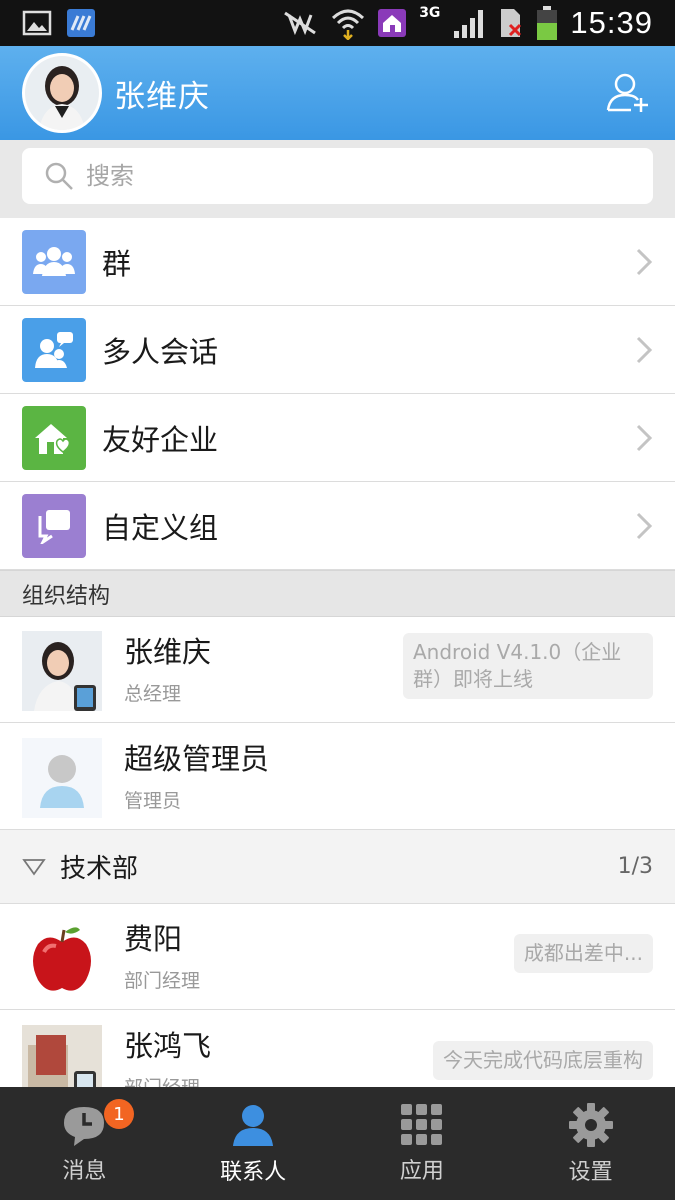 This screenshot has width=675, height=1200. What do you see at coordinates (62, 958) in the screenshot?
I see `apple-avatar` at bounding box center [62, 958].